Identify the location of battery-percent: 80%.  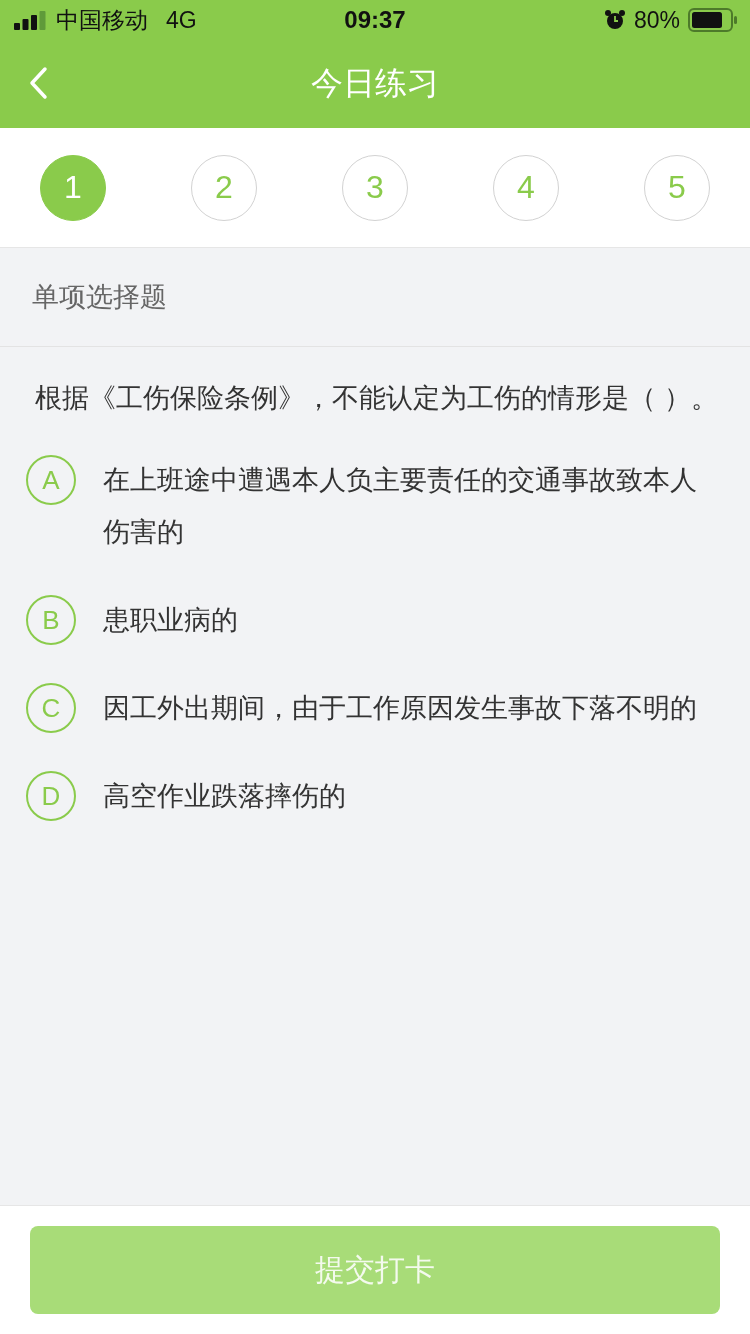
(656, 20).